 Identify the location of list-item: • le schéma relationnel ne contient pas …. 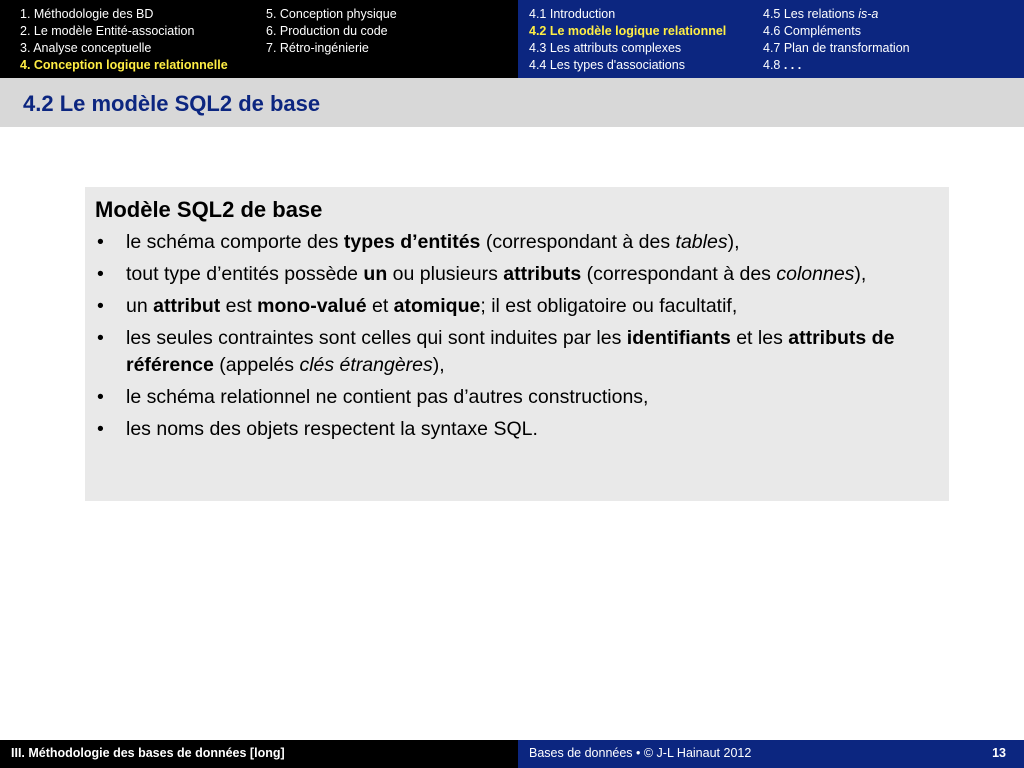
(516, 397).